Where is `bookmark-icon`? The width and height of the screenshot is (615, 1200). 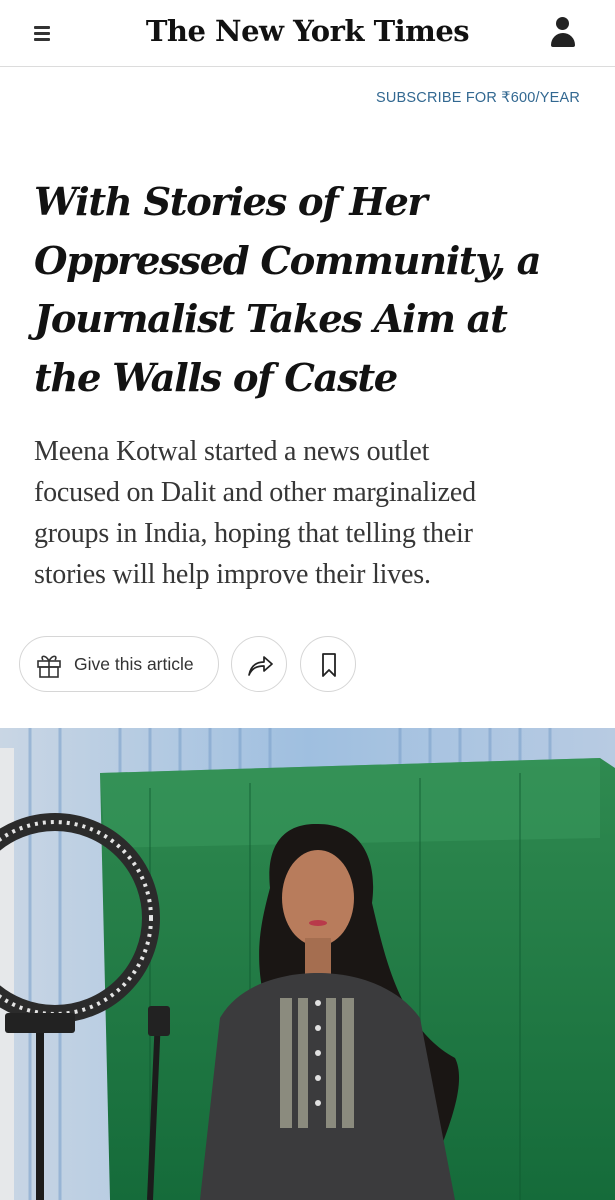 bookmark-icon is located at coordinates (329, 665).